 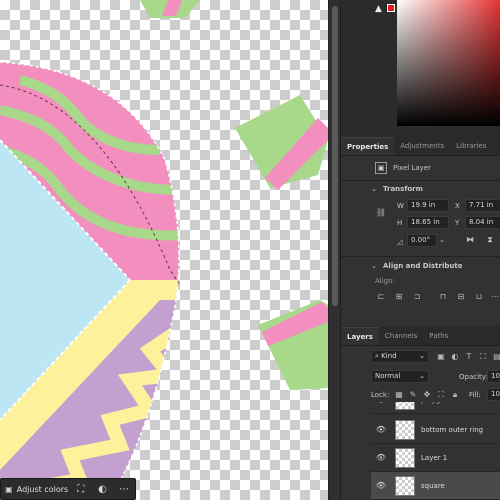 What do you see at coordinates (482, 222) in the screenshot?
I see `y-field: 8.04 in` at bounding box center [482, 222].